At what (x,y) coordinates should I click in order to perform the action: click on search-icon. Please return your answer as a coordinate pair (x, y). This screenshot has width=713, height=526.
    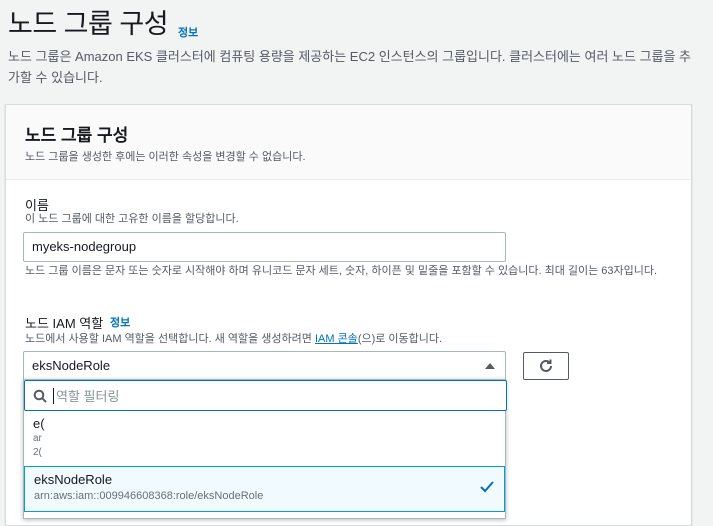
    Looking at the image, I should click on (40, 396).